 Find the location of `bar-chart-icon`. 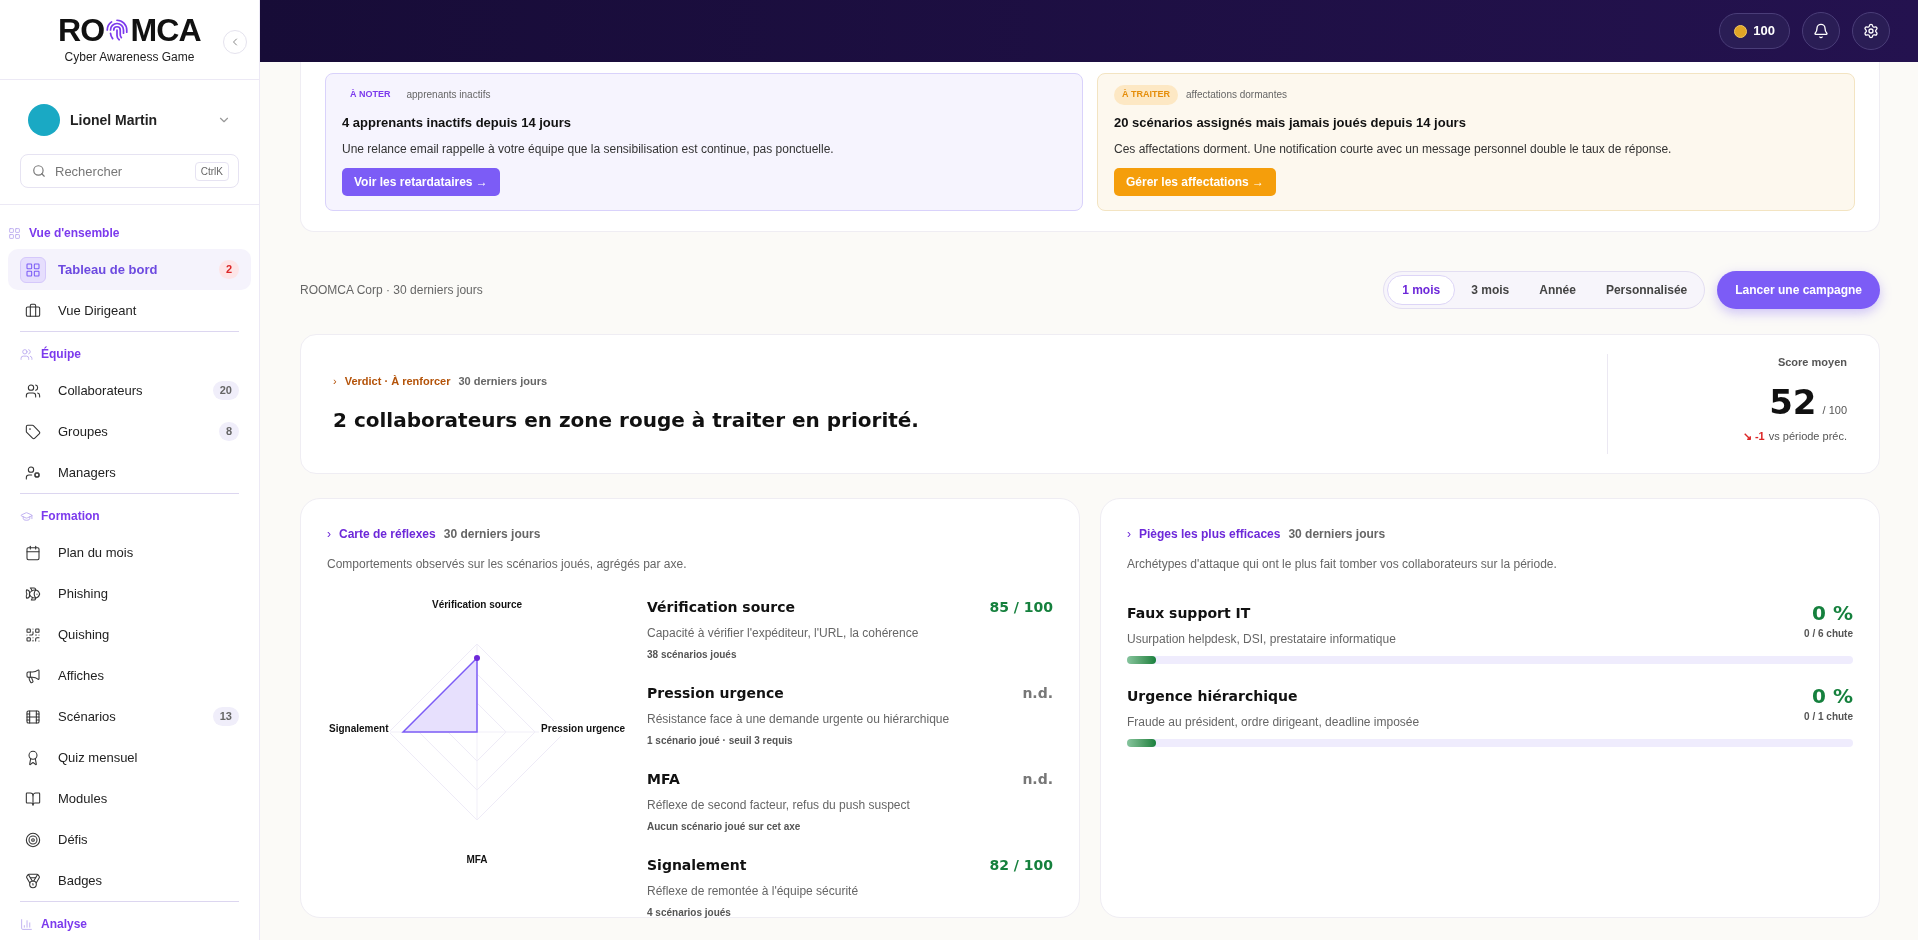

bar-chart-icon is located at coordinates (26, 924).